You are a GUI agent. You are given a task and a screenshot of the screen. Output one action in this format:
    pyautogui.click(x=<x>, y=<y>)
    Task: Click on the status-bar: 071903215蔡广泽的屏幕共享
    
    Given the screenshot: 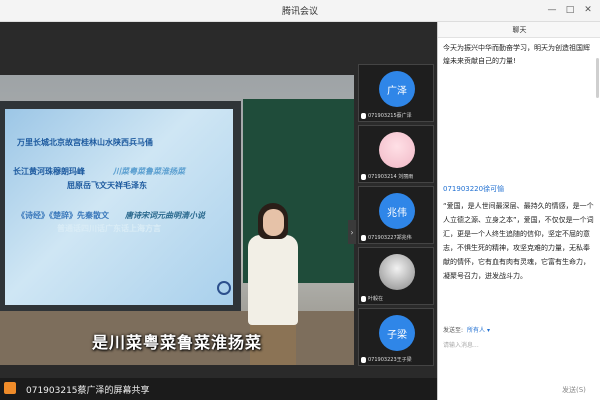 What is the action you would take?
    pyautogui.click(x=218, y=389)
    